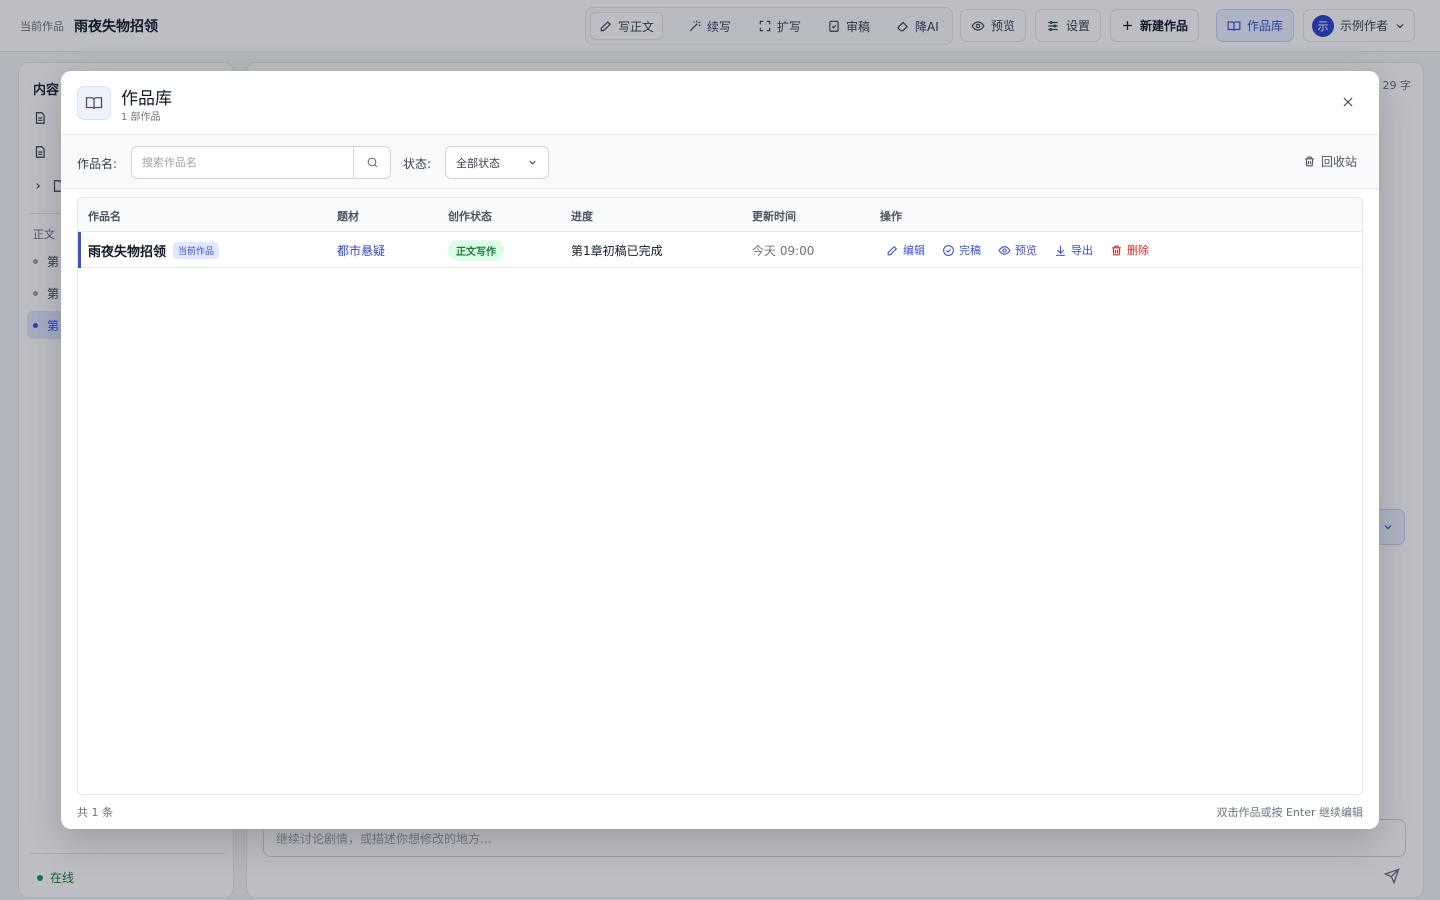 This screenshot has height=900, width=1440. I want to click on recycle-bin-label: 回收站, so click(1338, 162).